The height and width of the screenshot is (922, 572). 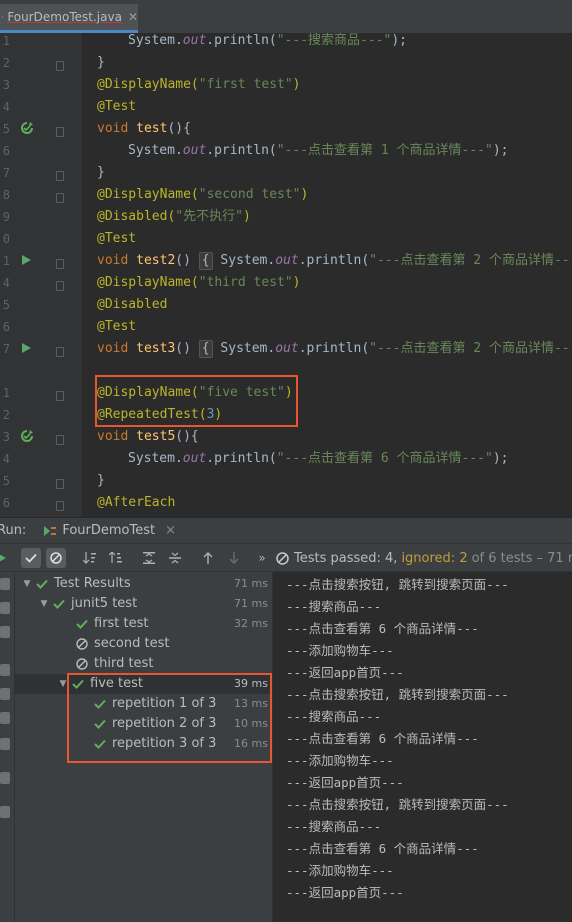 What do you see at coordinates (286, 17) in the screenshot?
I see `editor-tab-bar: FourDemoTest.java ✕` at bounding box center [286, 17].